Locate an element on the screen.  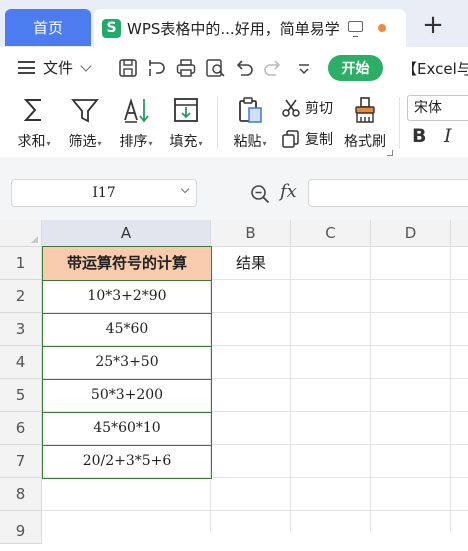
row-header-4: 4 is located at coordinates (21, 362).